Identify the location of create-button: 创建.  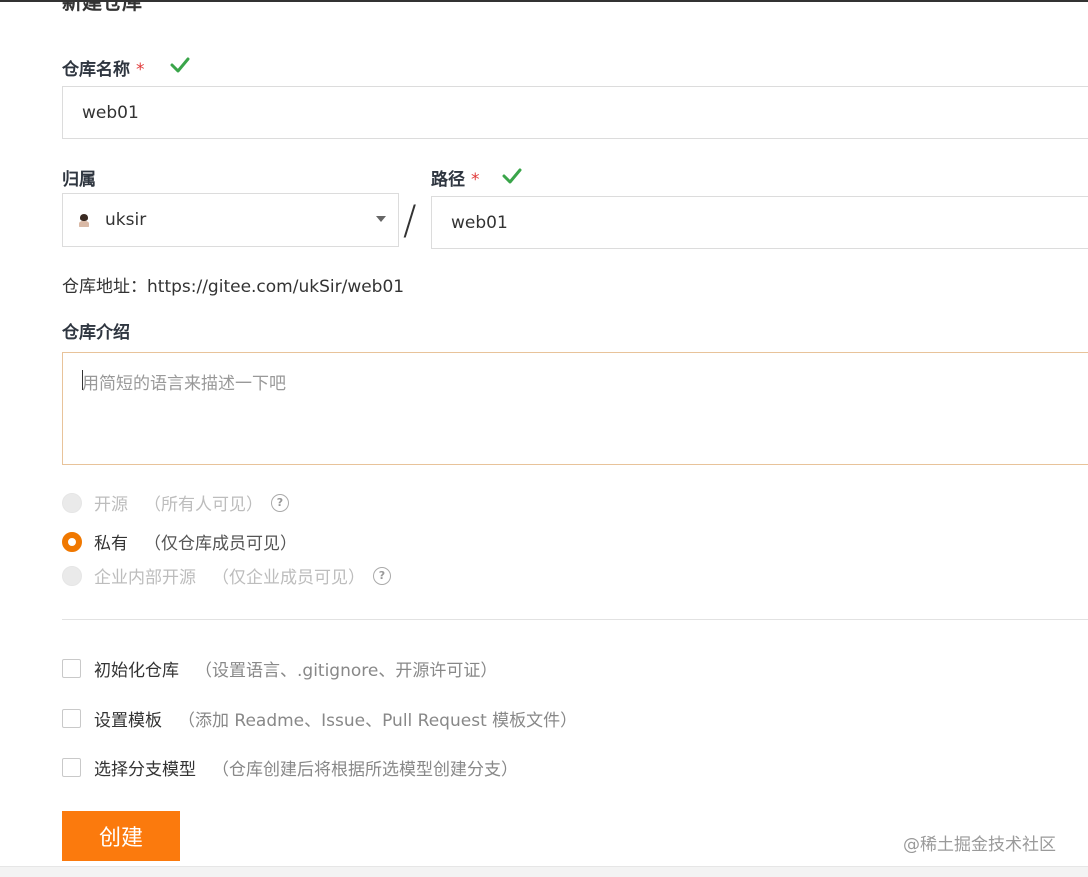
(121, 836).